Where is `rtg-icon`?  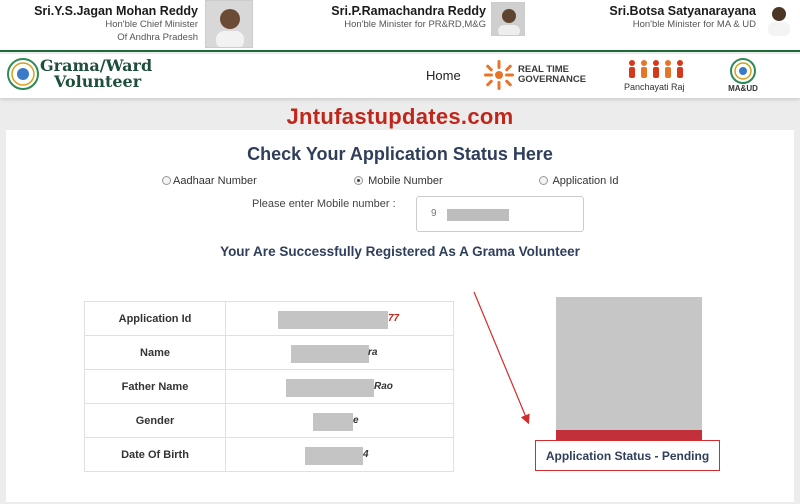 rtg-icon is located at coordinates (499, 75).